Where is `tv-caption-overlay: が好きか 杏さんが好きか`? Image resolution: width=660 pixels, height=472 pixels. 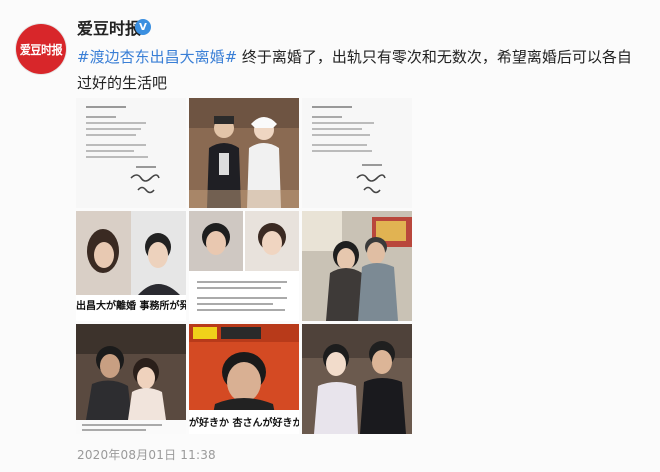
tv-caption-overlay: が好きか 杏さんが好きか is located at coordinates (244, 423).